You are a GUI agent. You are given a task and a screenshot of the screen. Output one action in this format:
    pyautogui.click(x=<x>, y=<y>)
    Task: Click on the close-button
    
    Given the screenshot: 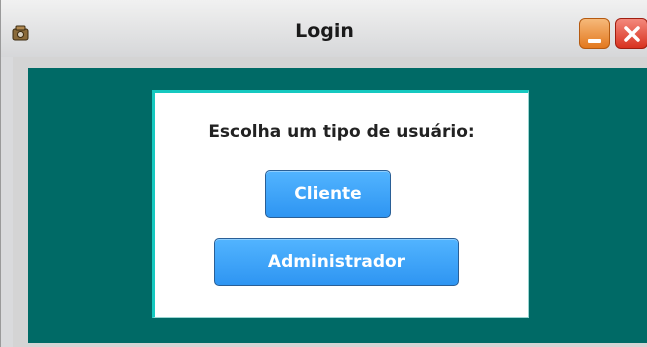 What is the action you would take?
    pyautogui.click(x=631, y=33)
    